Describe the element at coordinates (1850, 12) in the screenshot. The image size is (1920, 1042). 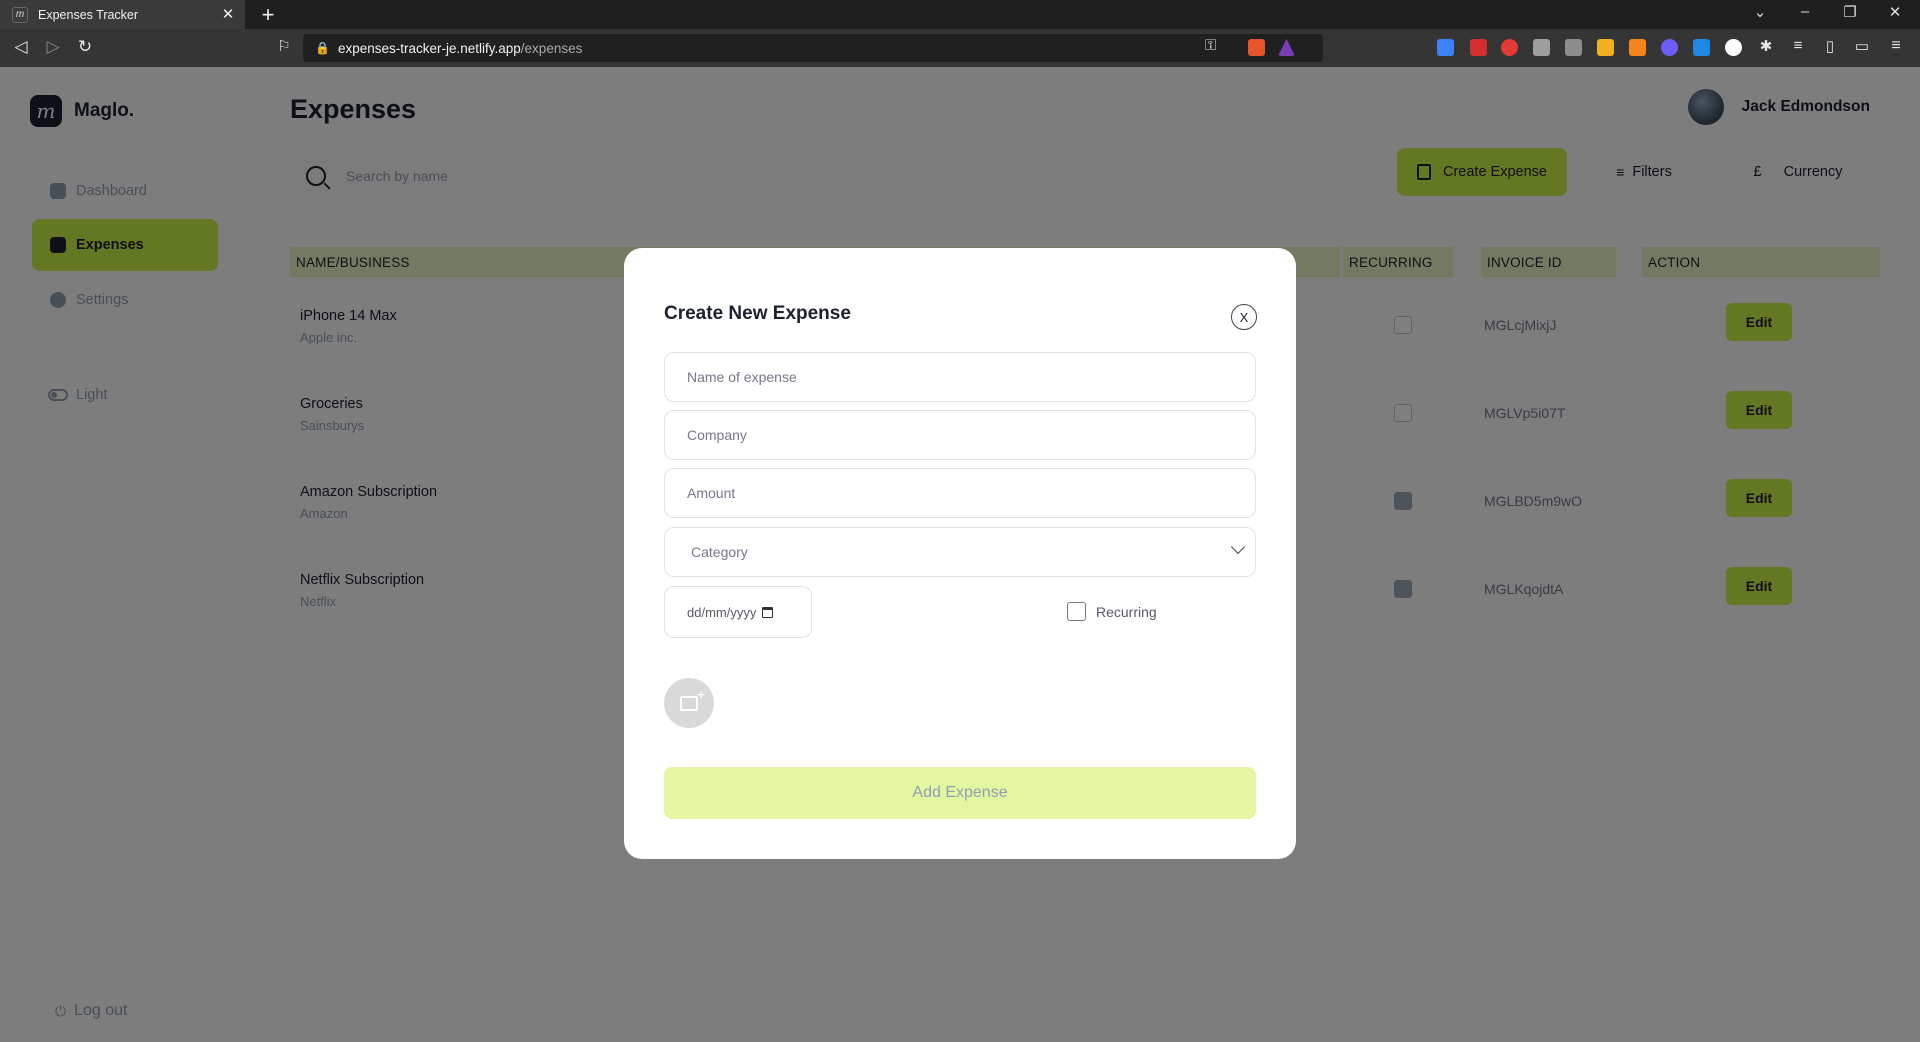
I see `restore-icon: ❐` at that location.